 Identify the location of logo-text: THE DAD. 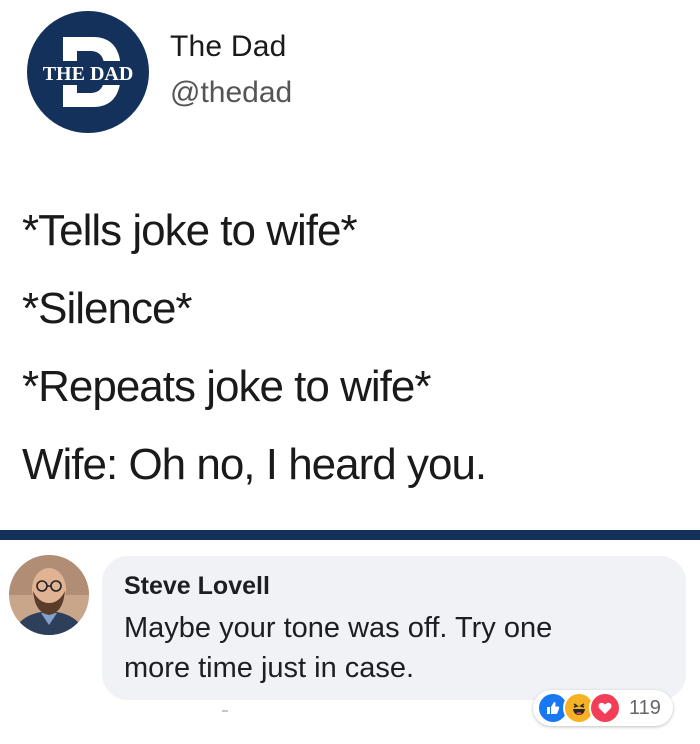
(88, 74).